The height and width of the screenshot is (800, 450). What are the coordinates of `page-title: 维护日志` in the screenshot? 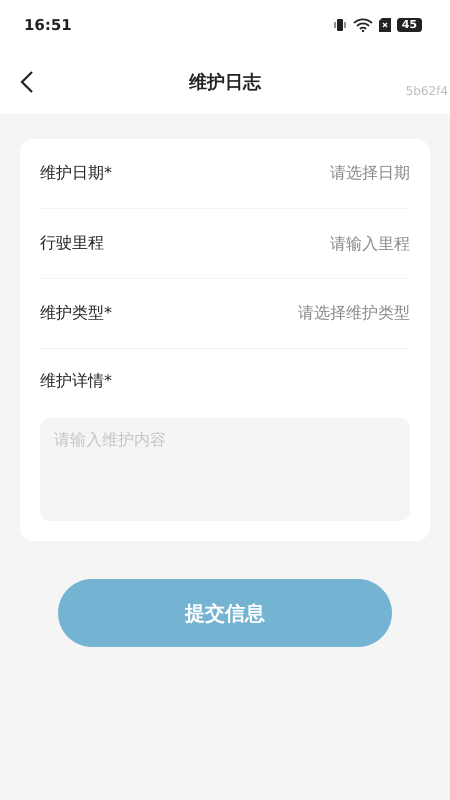 It's located at (225, 82).